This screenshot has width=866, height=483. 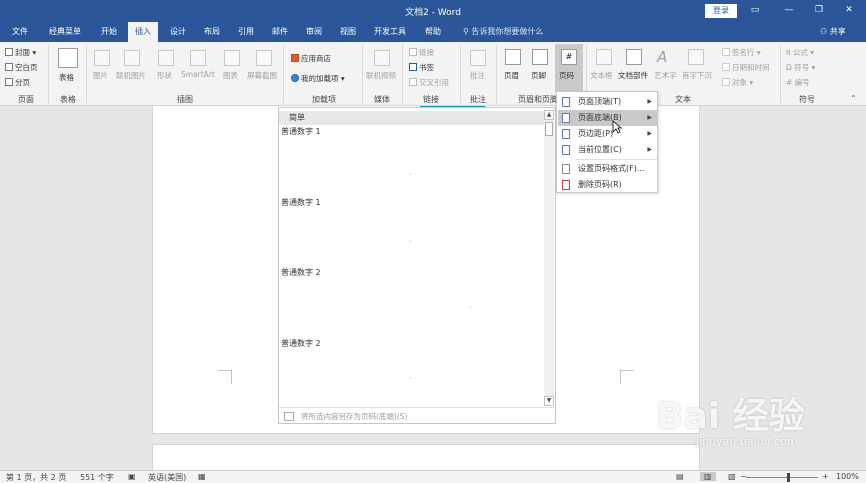 What do you see at coordinates (109, 32) in the screenshot?
I see `tab-home: 开始` at bounding box center [109, 32].